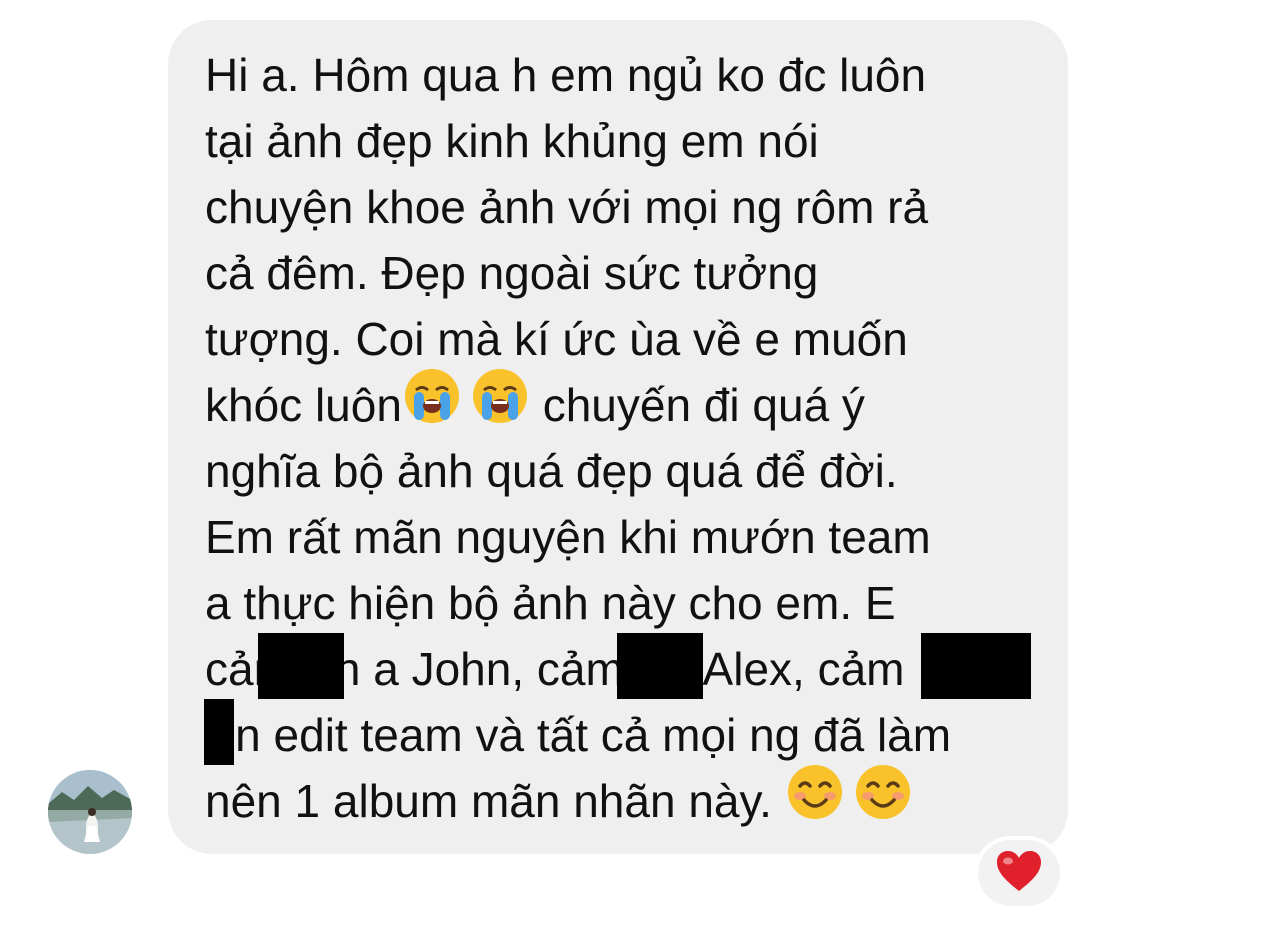 The width and height of the screenshot is (1284, 938). Describe the element at coordinates (567, 207) in the screenshot. I see `message-line-3: chuyện khoe ảnh với mọi ng rôm rả` at that location.